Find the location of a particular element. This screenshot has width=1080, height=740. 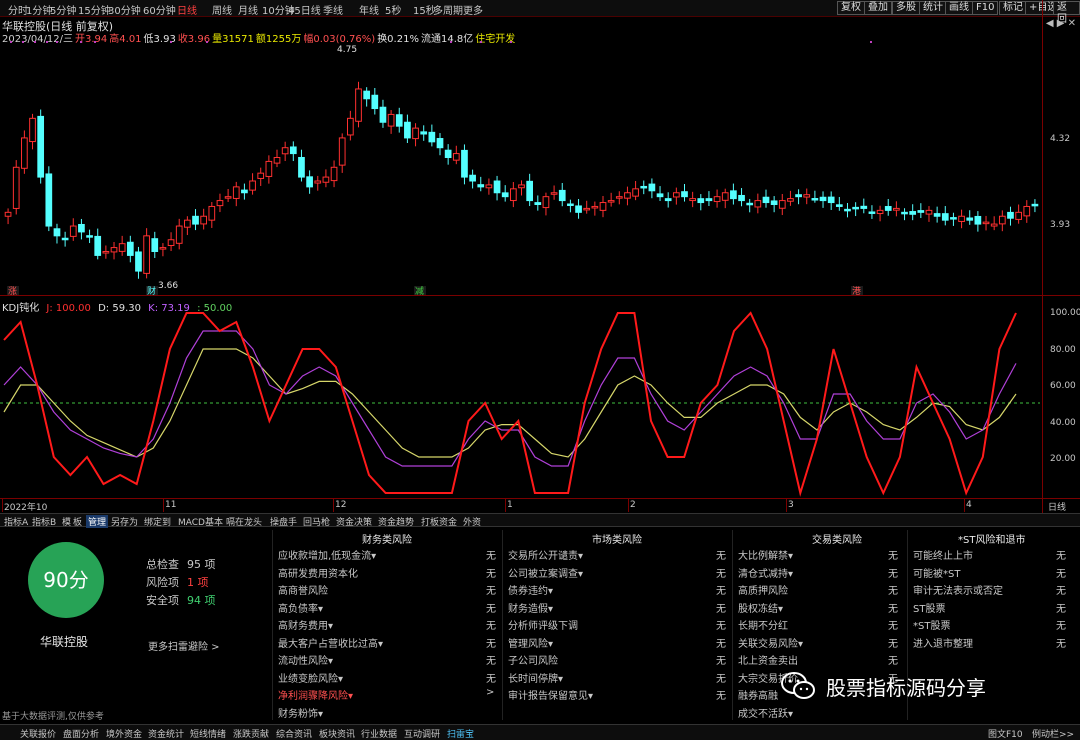

period-tab: 日线 is located at coordinates (187, 9).